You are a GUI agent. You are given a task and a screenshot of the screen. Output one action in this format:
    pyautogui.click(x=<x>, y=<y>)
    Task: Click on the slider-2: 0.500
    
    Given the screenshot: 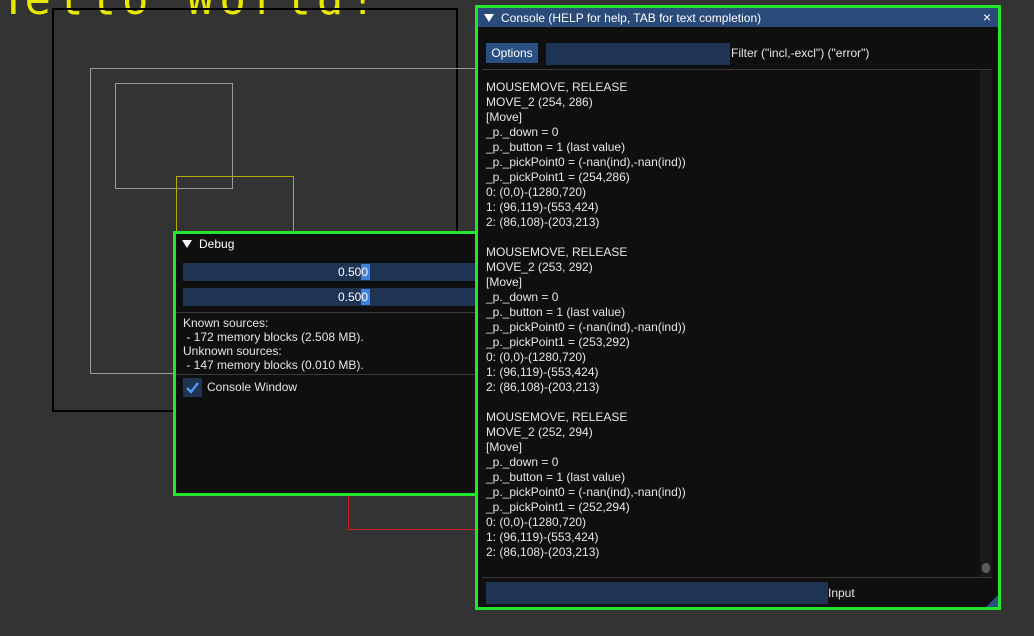 What is the action you would take?
    pyautogui.click(x=353, y=297)
    